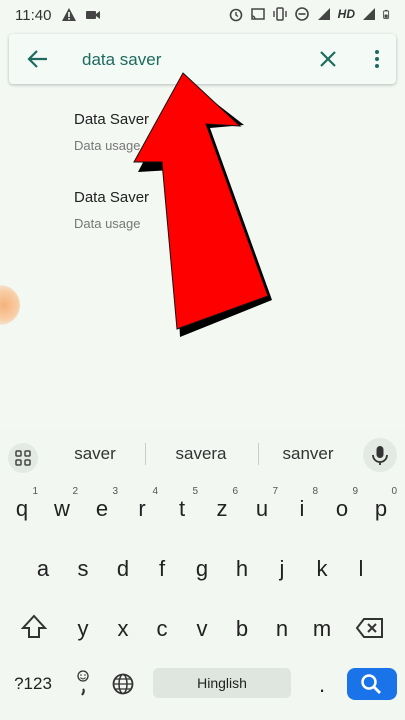 The width and height of the screenshot is (405, 720). I want to click on key-f: f, so click(162, 569).